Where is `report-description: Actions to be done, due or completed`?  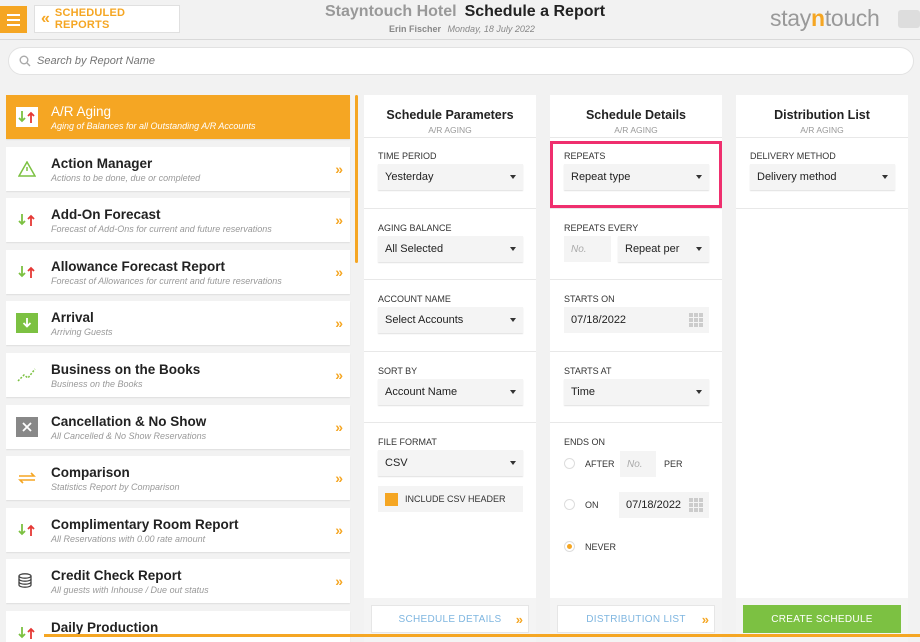
report-description: Actions to be done, due or completed is located at coordinates (126, 177).